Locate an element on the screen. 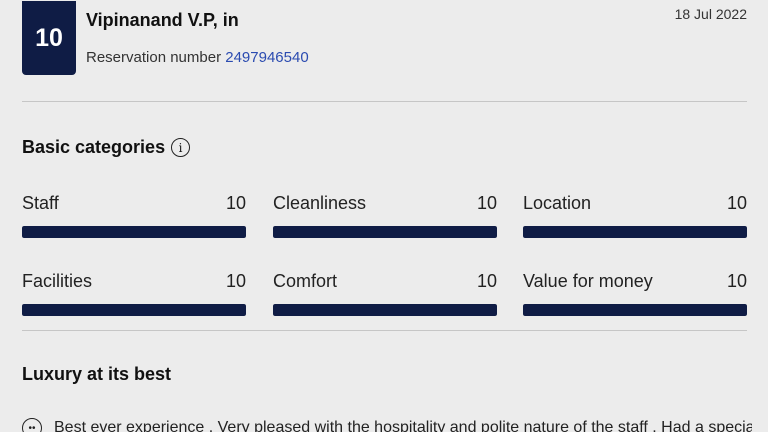 This screenshot has height=432, width=768. reservation-info: Reservation number 2497946540 is located at coordinates (197, 57).